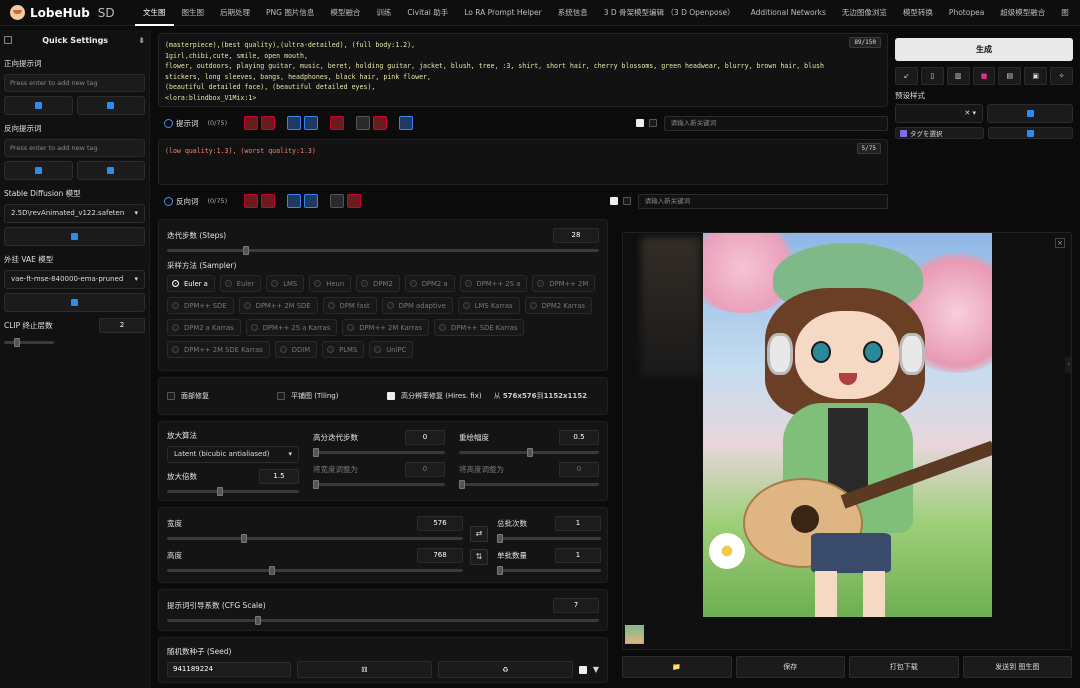  I want to click on tab-photopea: Photopea, so click(966, 13).